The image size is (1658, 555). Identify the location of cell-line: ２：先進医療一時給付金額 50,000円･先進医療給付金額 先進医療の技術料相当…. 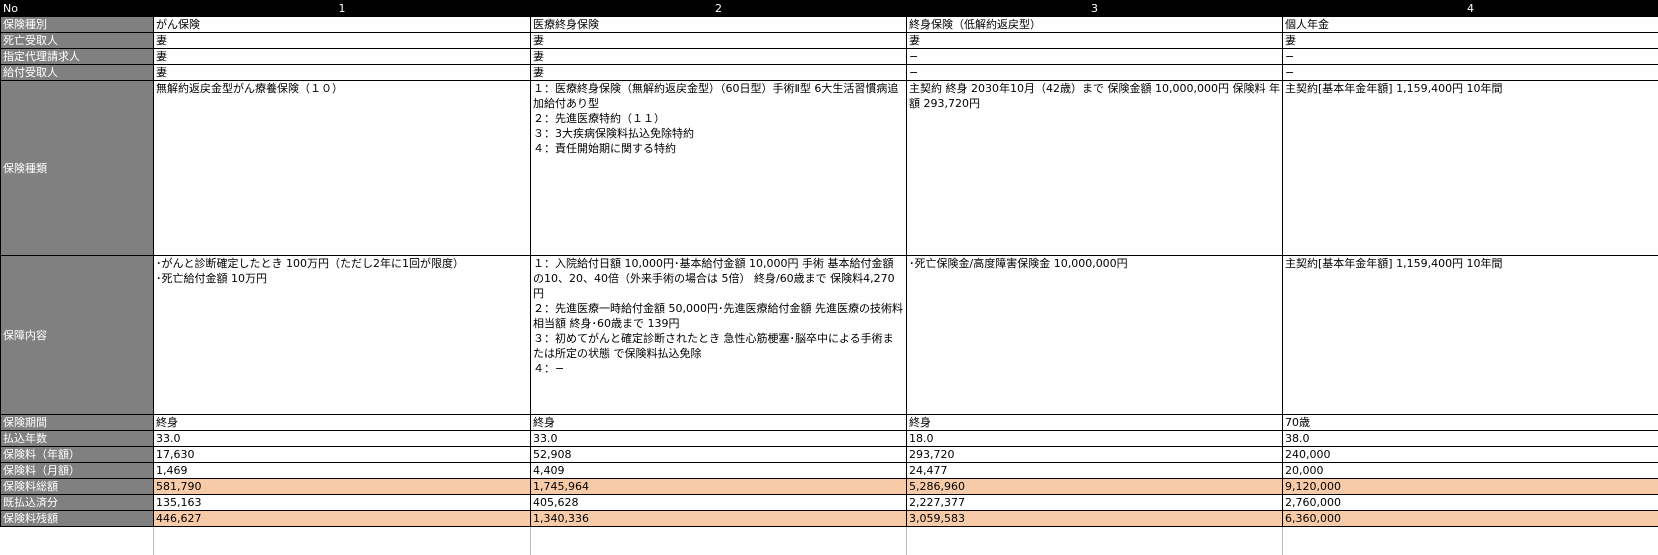
(718, 316).